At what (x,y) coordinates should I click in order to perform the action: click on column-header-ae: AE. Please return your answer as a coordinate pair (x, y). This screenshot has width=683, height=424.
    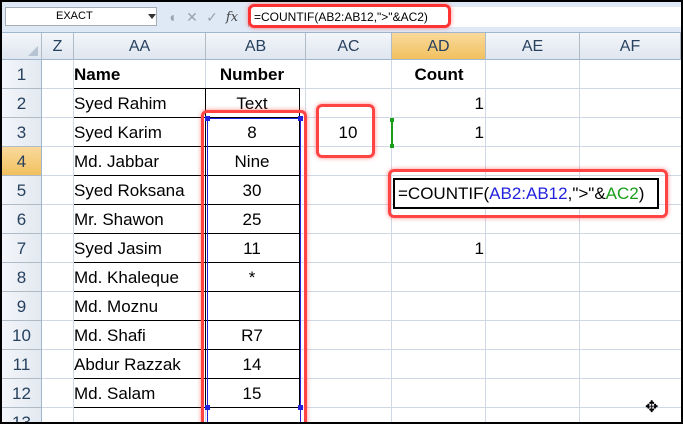
    Looking at the image, I should click on (533, 46).